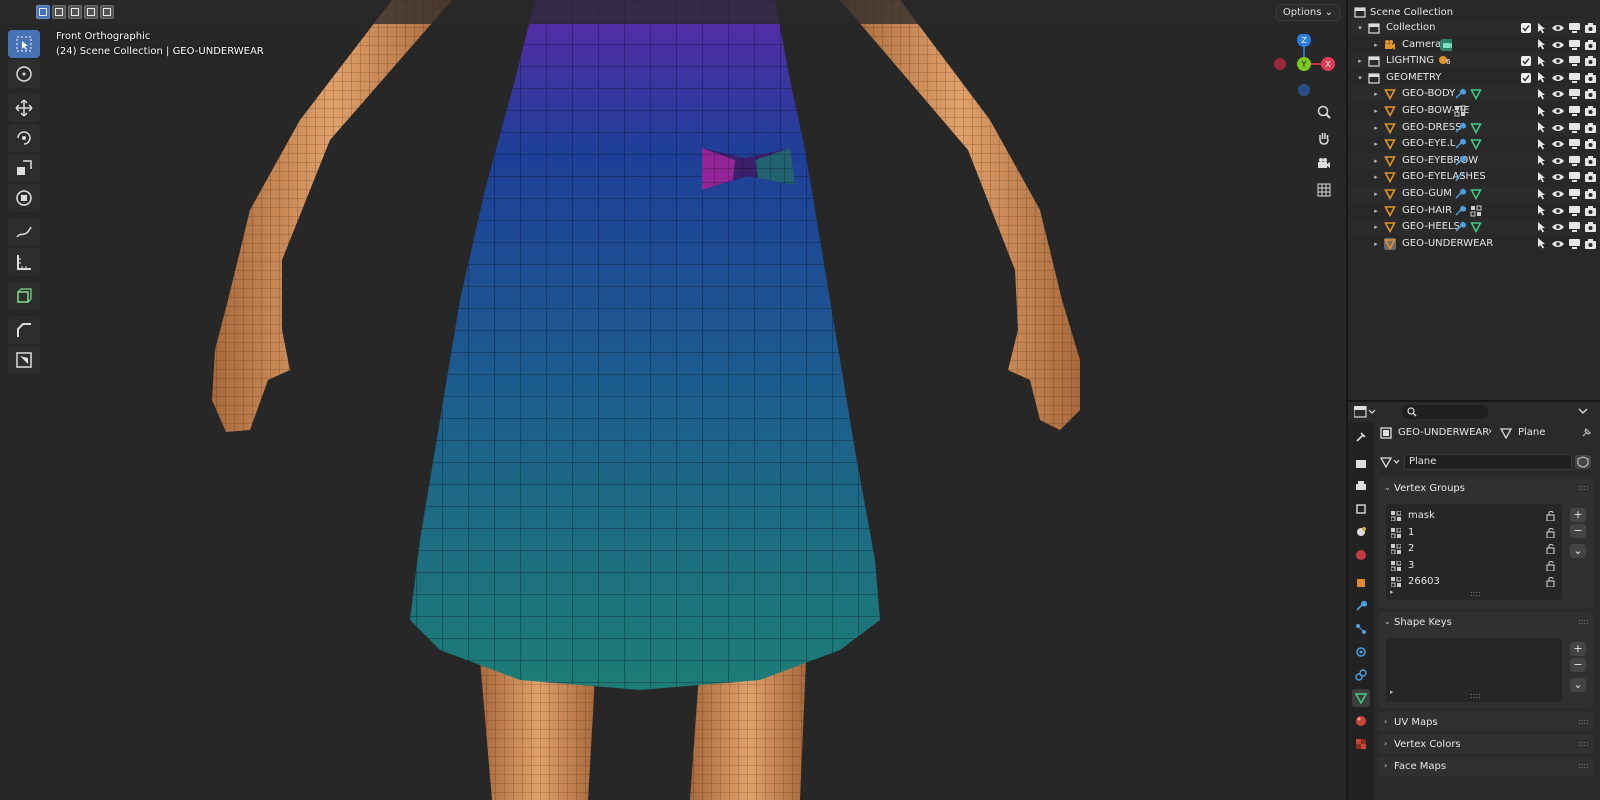  Describe the element at coordinates (1474, 144) in the screenshot. I see `outliner-row: ▸ GEO-EYE.L` at that location.